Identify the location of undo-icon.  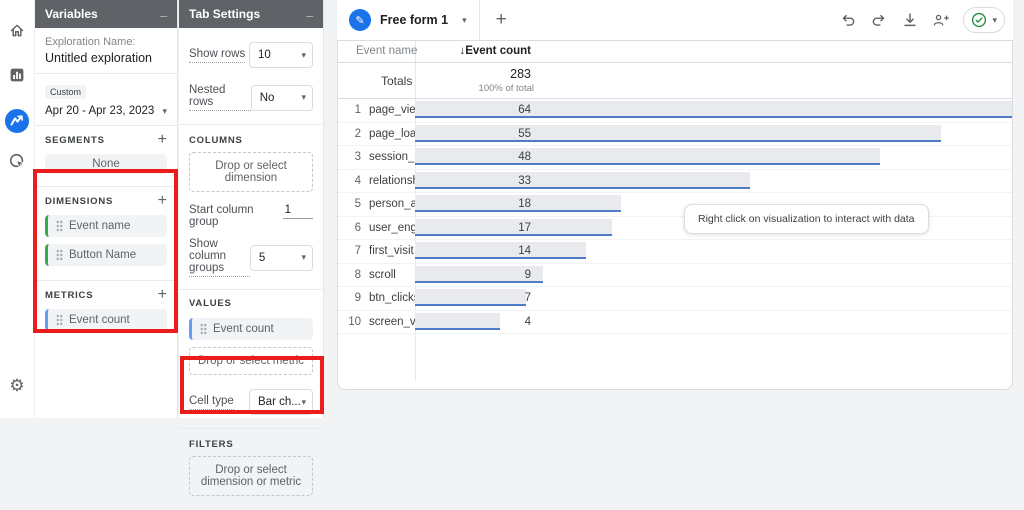
(848, 20).